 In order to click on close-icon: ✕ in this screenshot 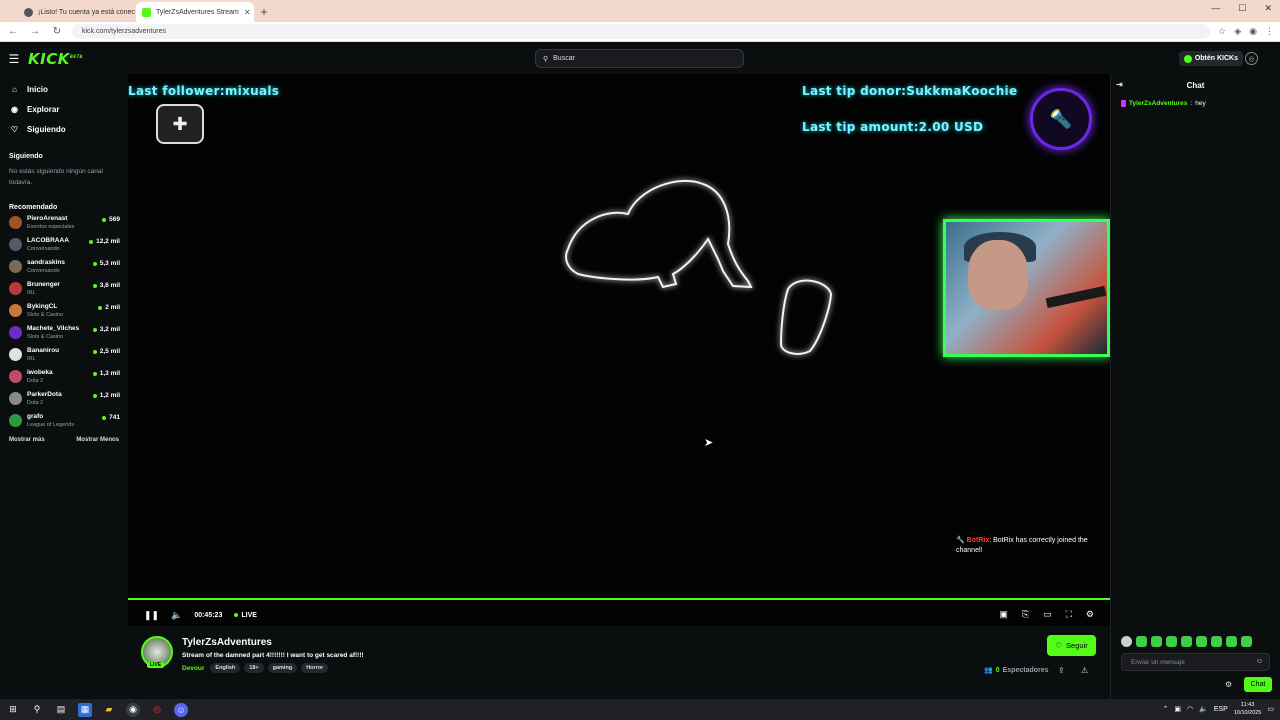, I will do `click(247, 12)`.